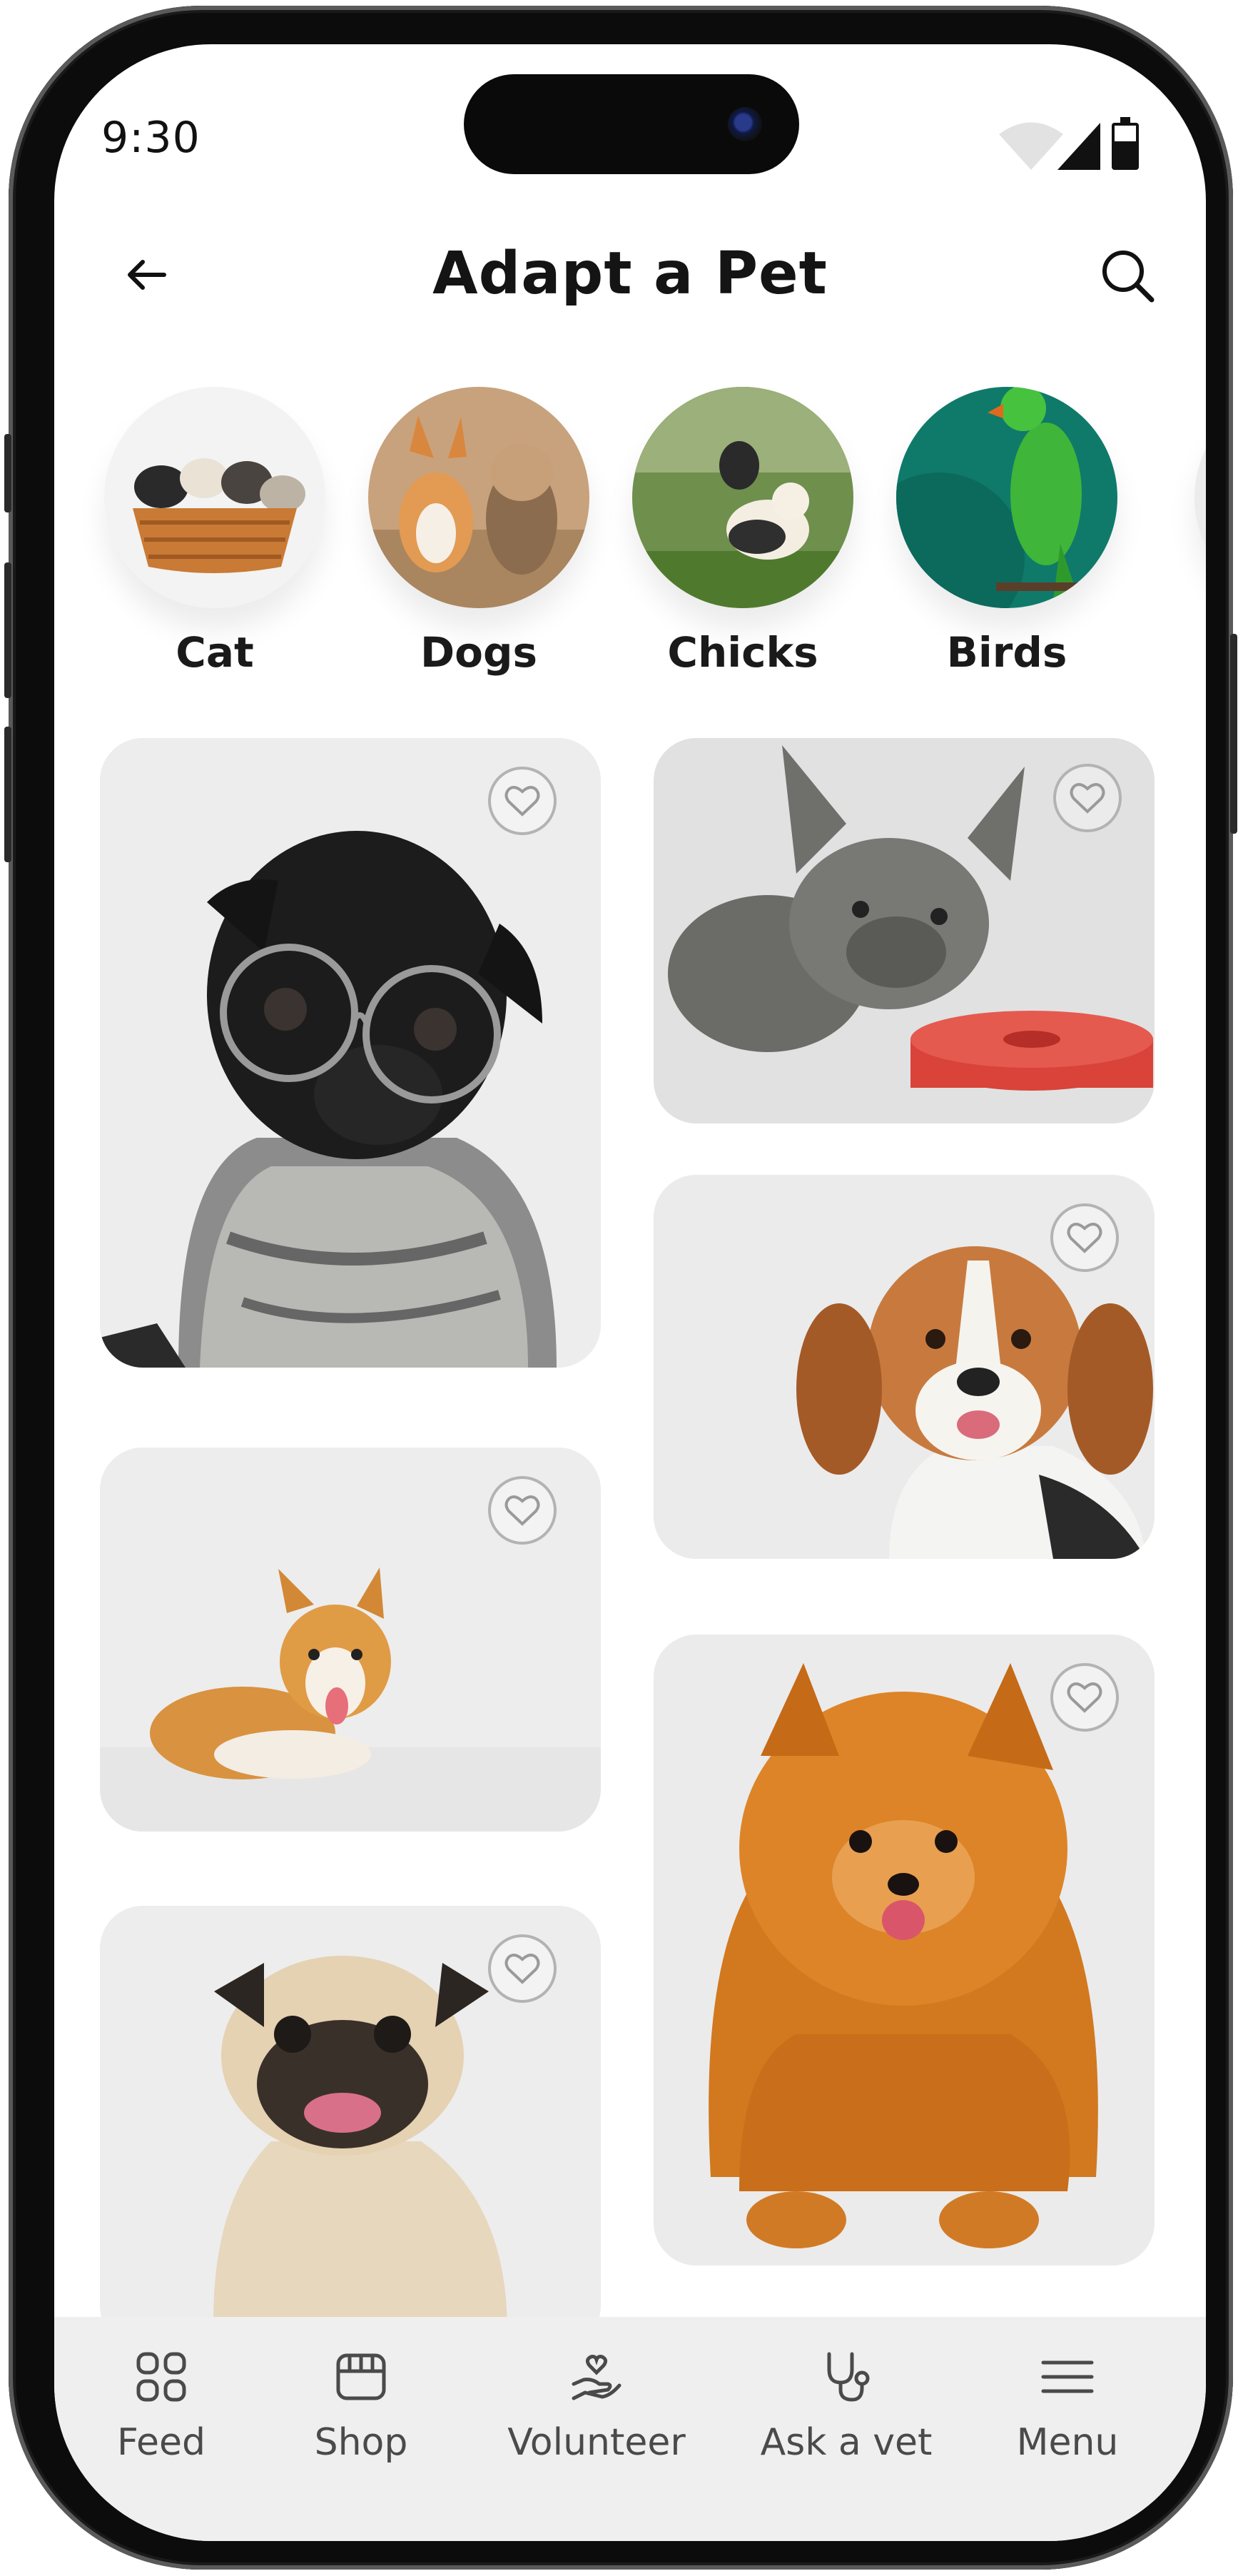  What do you see at coordinates (742, 497) in the screenshot?
I see `category-chicks-image` at bounding box center [742, 497].